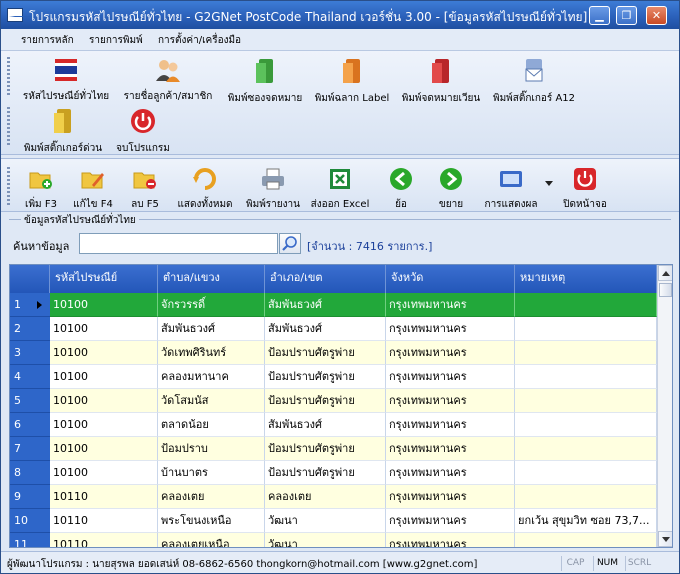 This screenshot has height=574, width=680. Describe the element at coordinates (30, 449) in the screenshot. I see `row-number: 7` at that location.